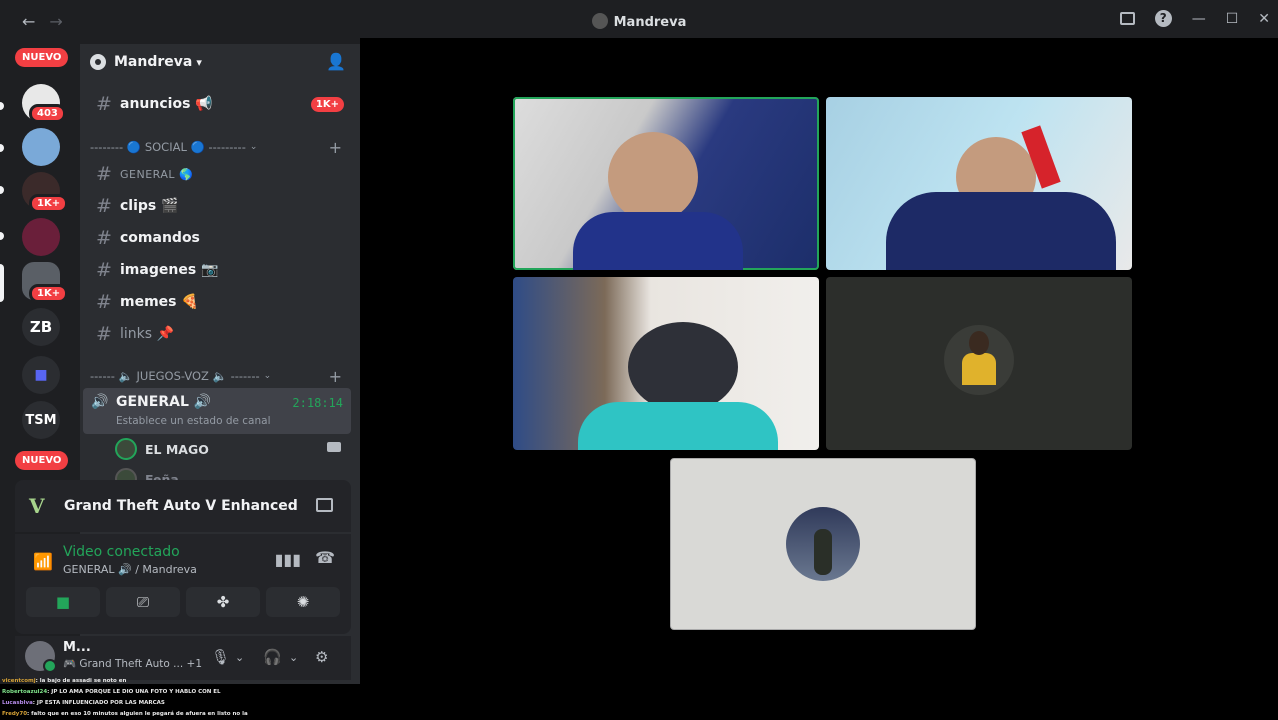  Describe the element at coordinates (220, 174) in the screenshot. I see `channel-general: # GENERAL 🌎` at that location.